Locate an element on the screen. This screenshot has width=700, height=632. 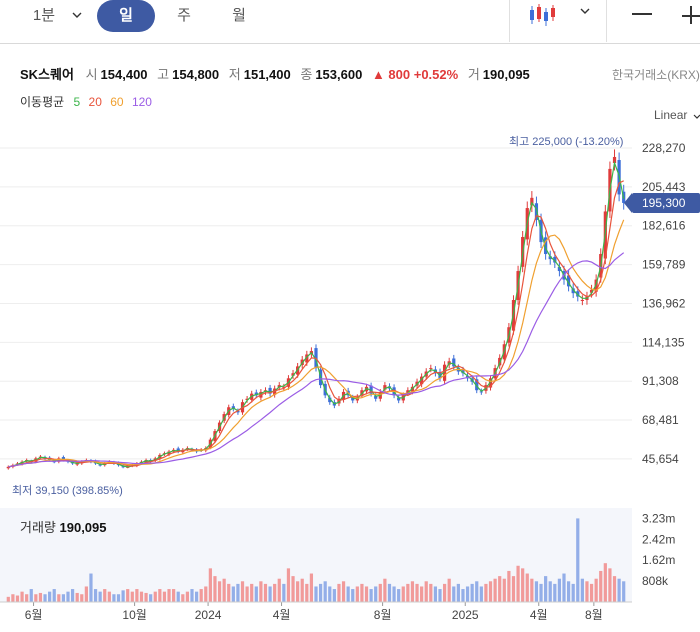
volume-axis: 3.23m 2.42m 1.62m 808k is located at coordinates (658, 549).